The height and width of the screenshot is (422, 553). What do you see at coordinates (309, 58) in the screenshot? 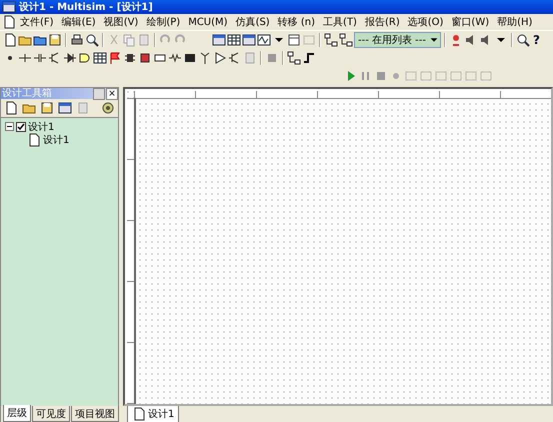
I see `step-line-icon` at bounding box center [309, 58].